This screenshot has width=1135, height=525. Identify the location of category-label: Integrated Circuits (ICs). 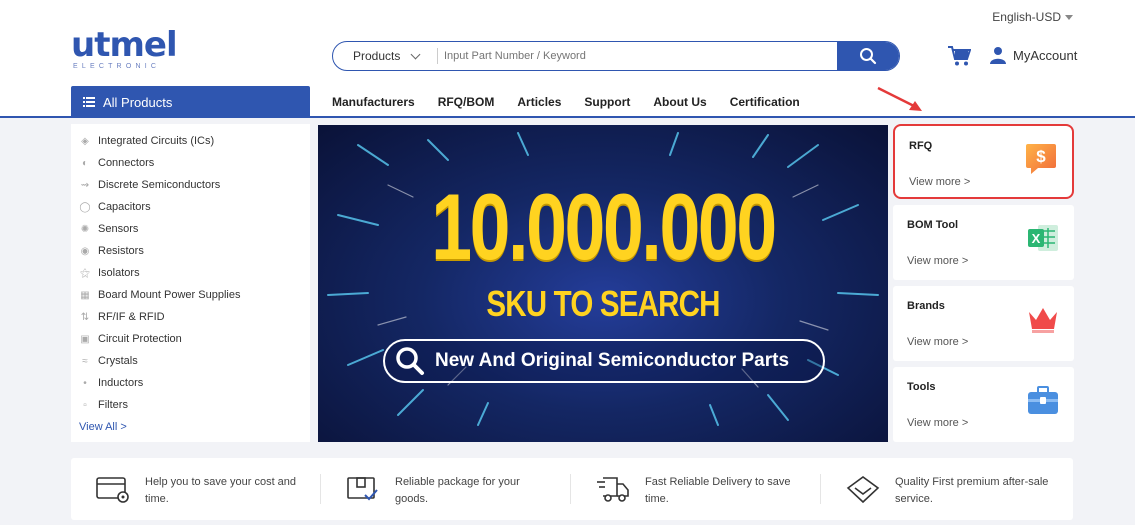
(156, 141).